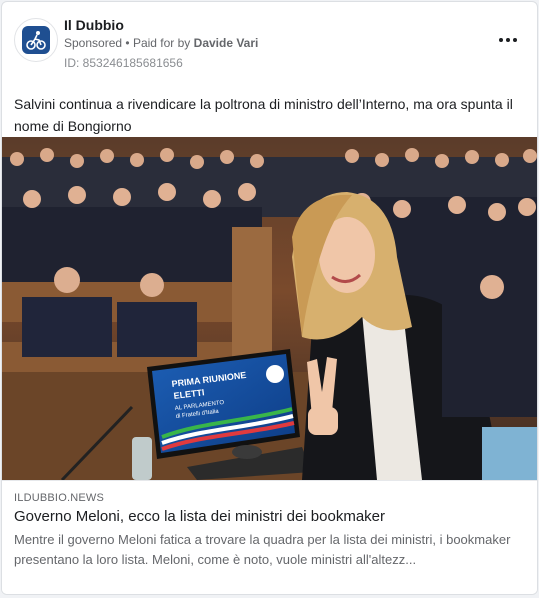  What do you see at coordinates (94, 25) in the screenshot?
I see `page-name: Il Dubbio` at bounding box center [94, 25].